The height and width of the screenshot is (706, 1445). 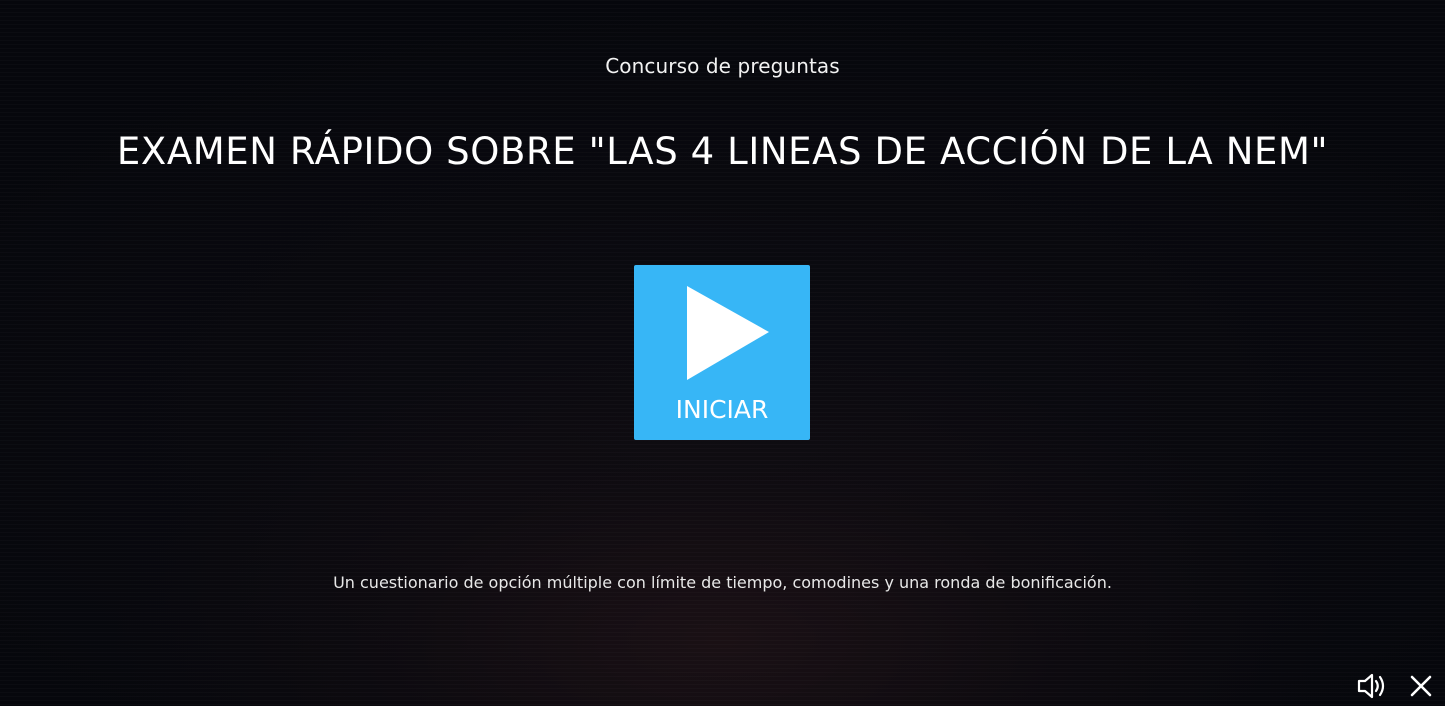 I want to click on close-button, so click(x=1421, y=686).